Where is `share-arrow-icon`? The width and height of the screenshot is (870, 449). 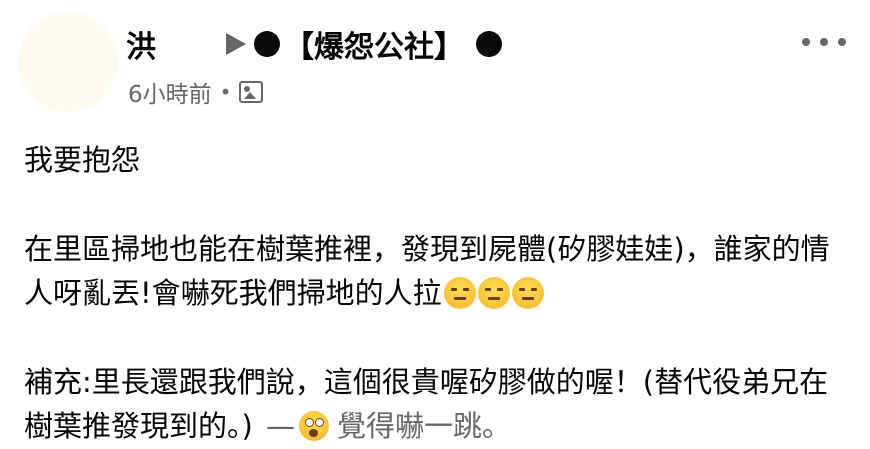
share-arrow-icon is located at coordinates (236, 44).